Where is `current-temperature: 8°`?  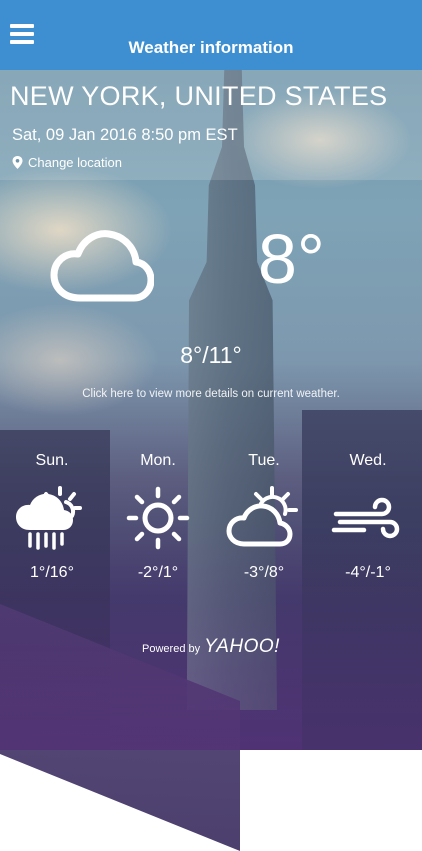
current-temperature: 8° is located at coordinates (291, 259).